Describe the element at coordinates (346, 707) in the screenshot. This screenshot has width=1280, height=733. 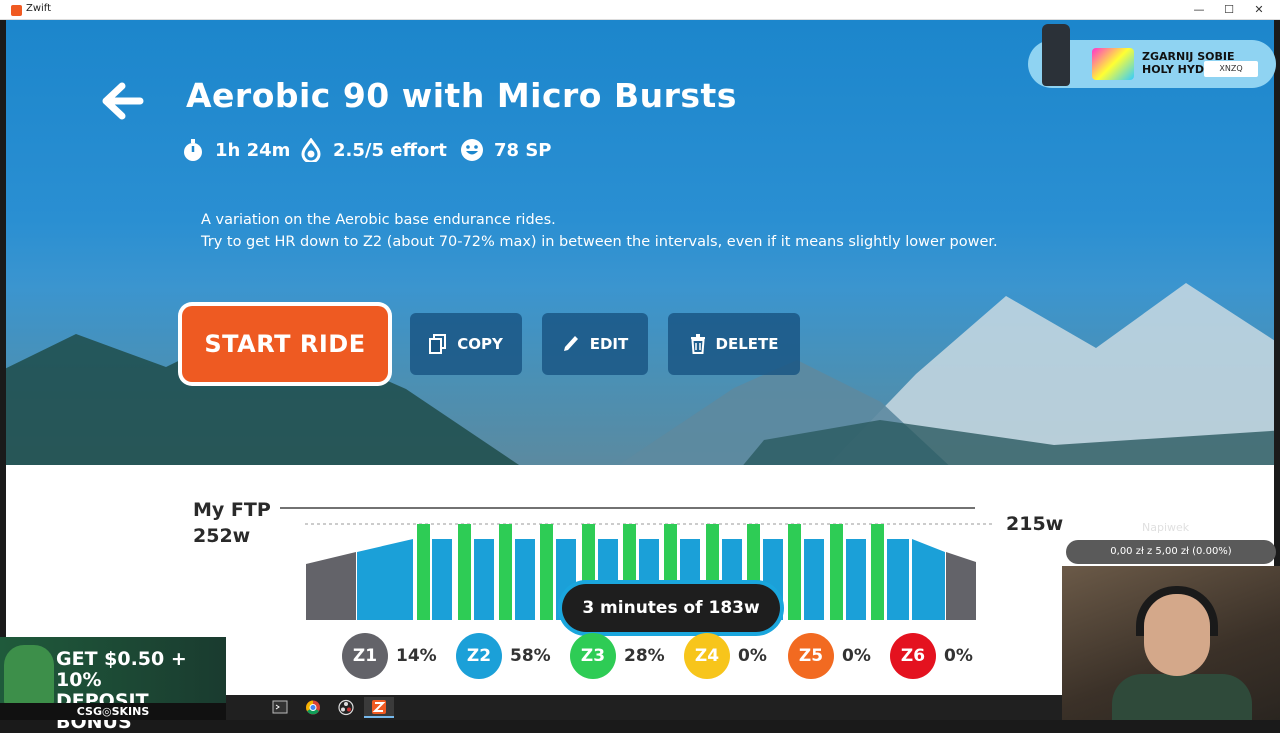
I see `obs-taskbar-icon` at that location.